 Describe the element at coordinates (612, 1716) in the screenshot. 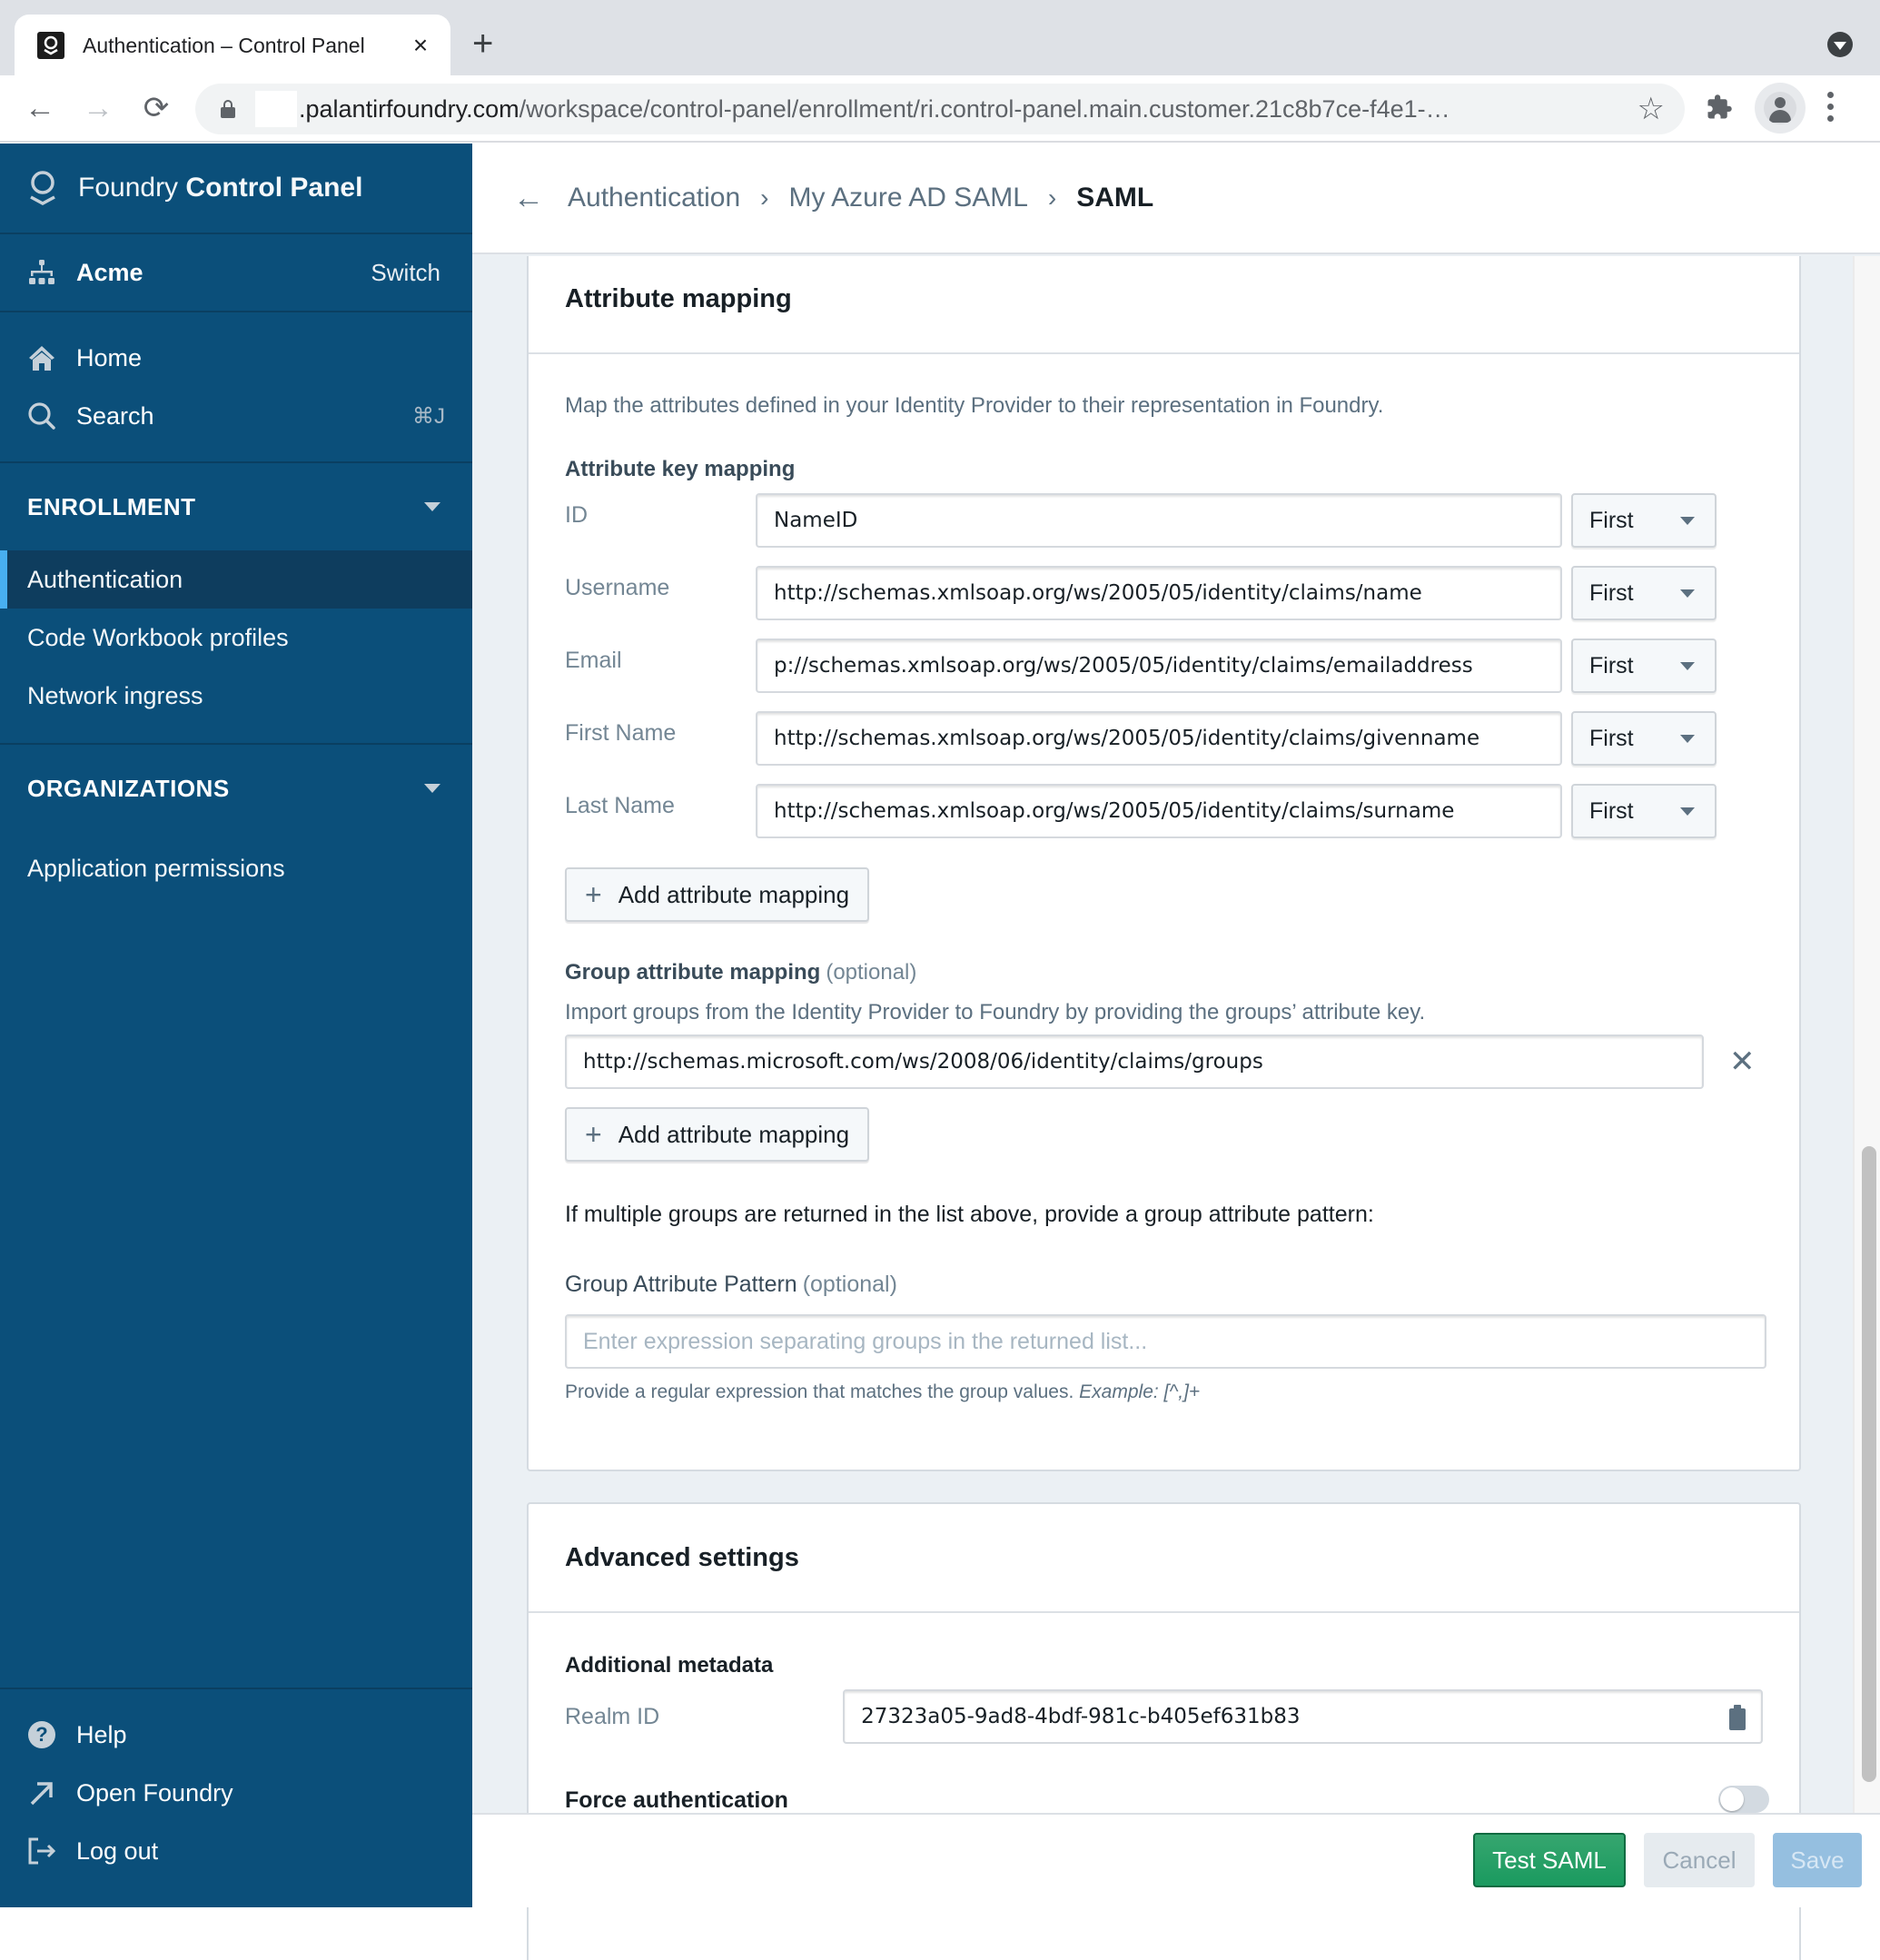

I see `realm-id-label: Realm ID` at that location.